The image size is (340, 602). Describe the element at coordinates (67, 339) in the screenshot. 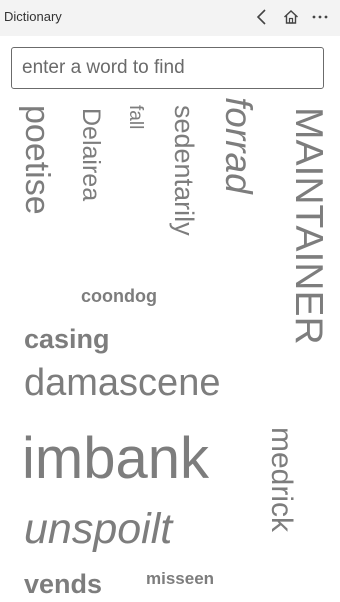

I see `word-casing: casing` at that location.